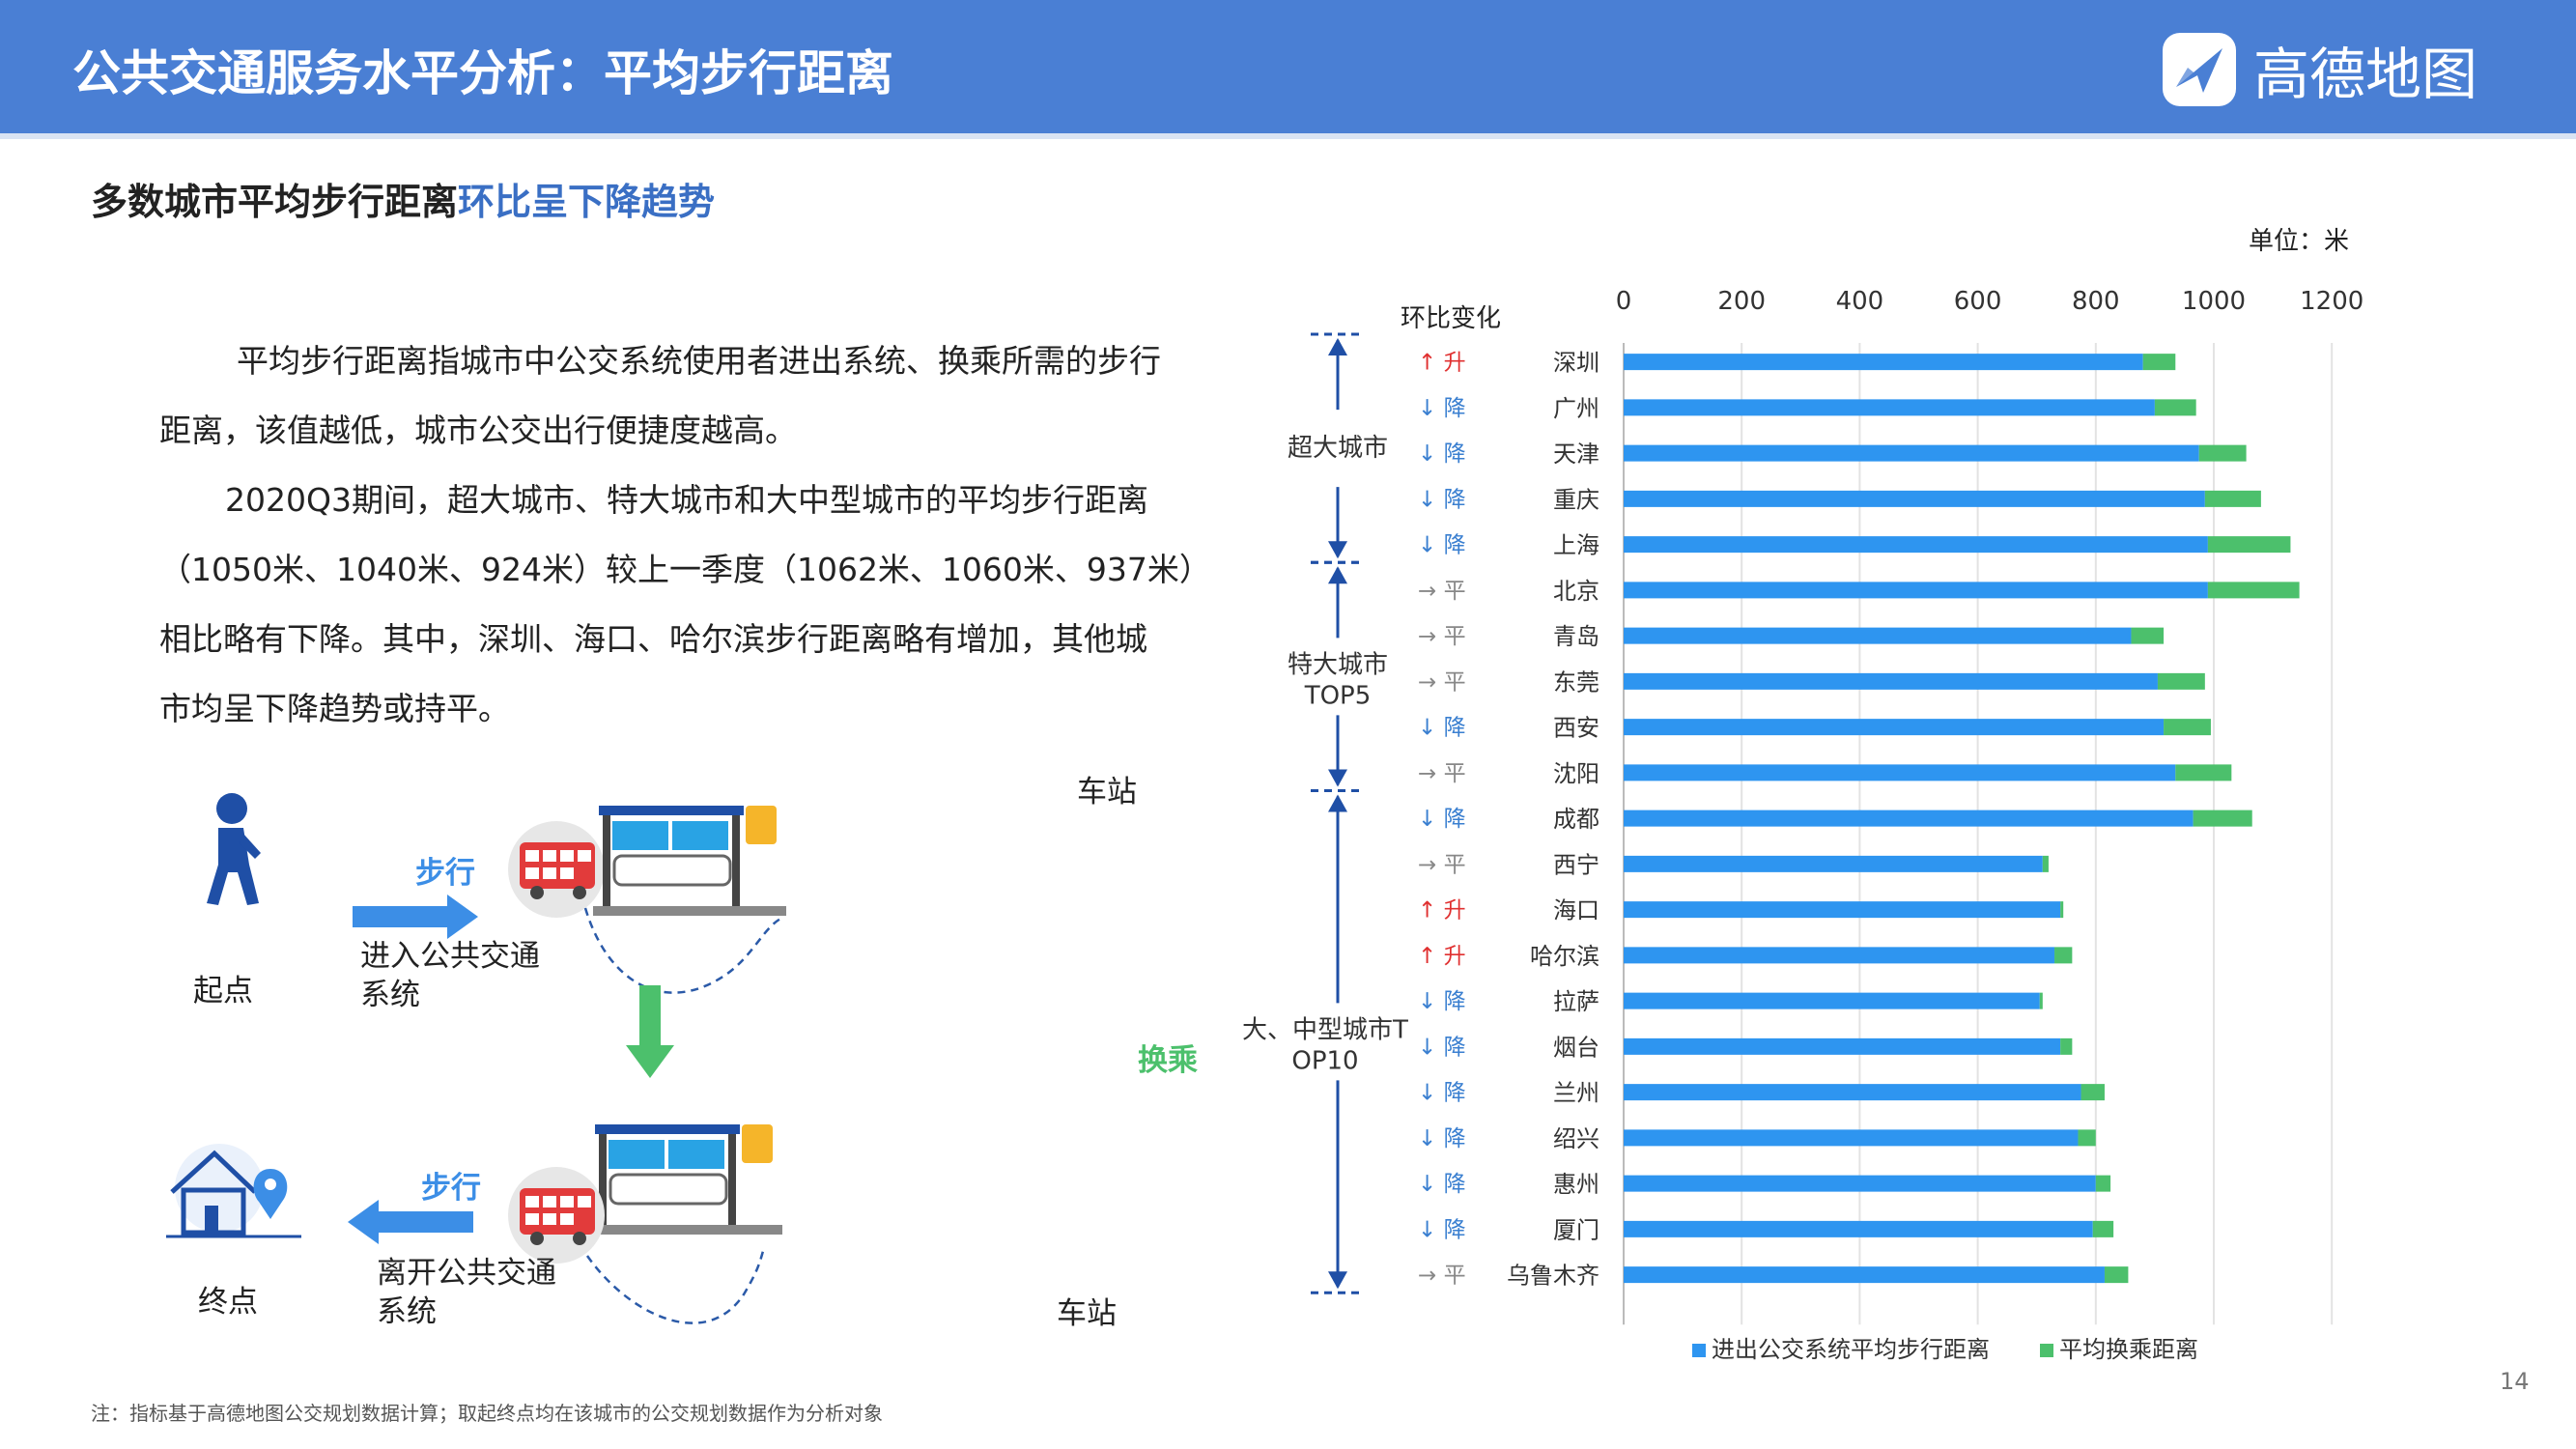 Image resolution: width=2576 pixels, height=1449 pixels. What do you see at coordinates (1576, 636) in the screenshot?
I see `category-label: 青岛` at bounding box center [1576, 636].